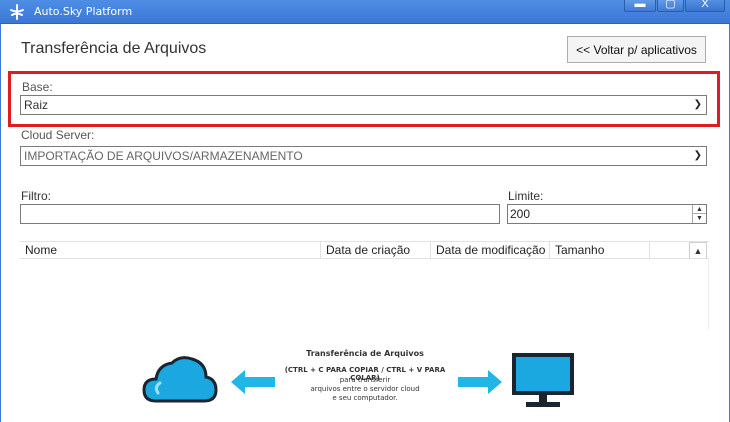 This screenshot has width=730, height=422. Describe the element at coordinates (699, 209) in the screenshot. I see `spin-up-icon: ▲` at that location.